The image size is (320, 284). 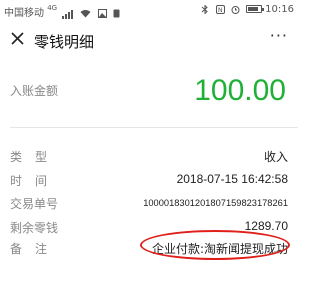 What do you see at coordinates (52, 8) in the screenshot?
I see `network-type: 4G` at bounding box center [52, 8].